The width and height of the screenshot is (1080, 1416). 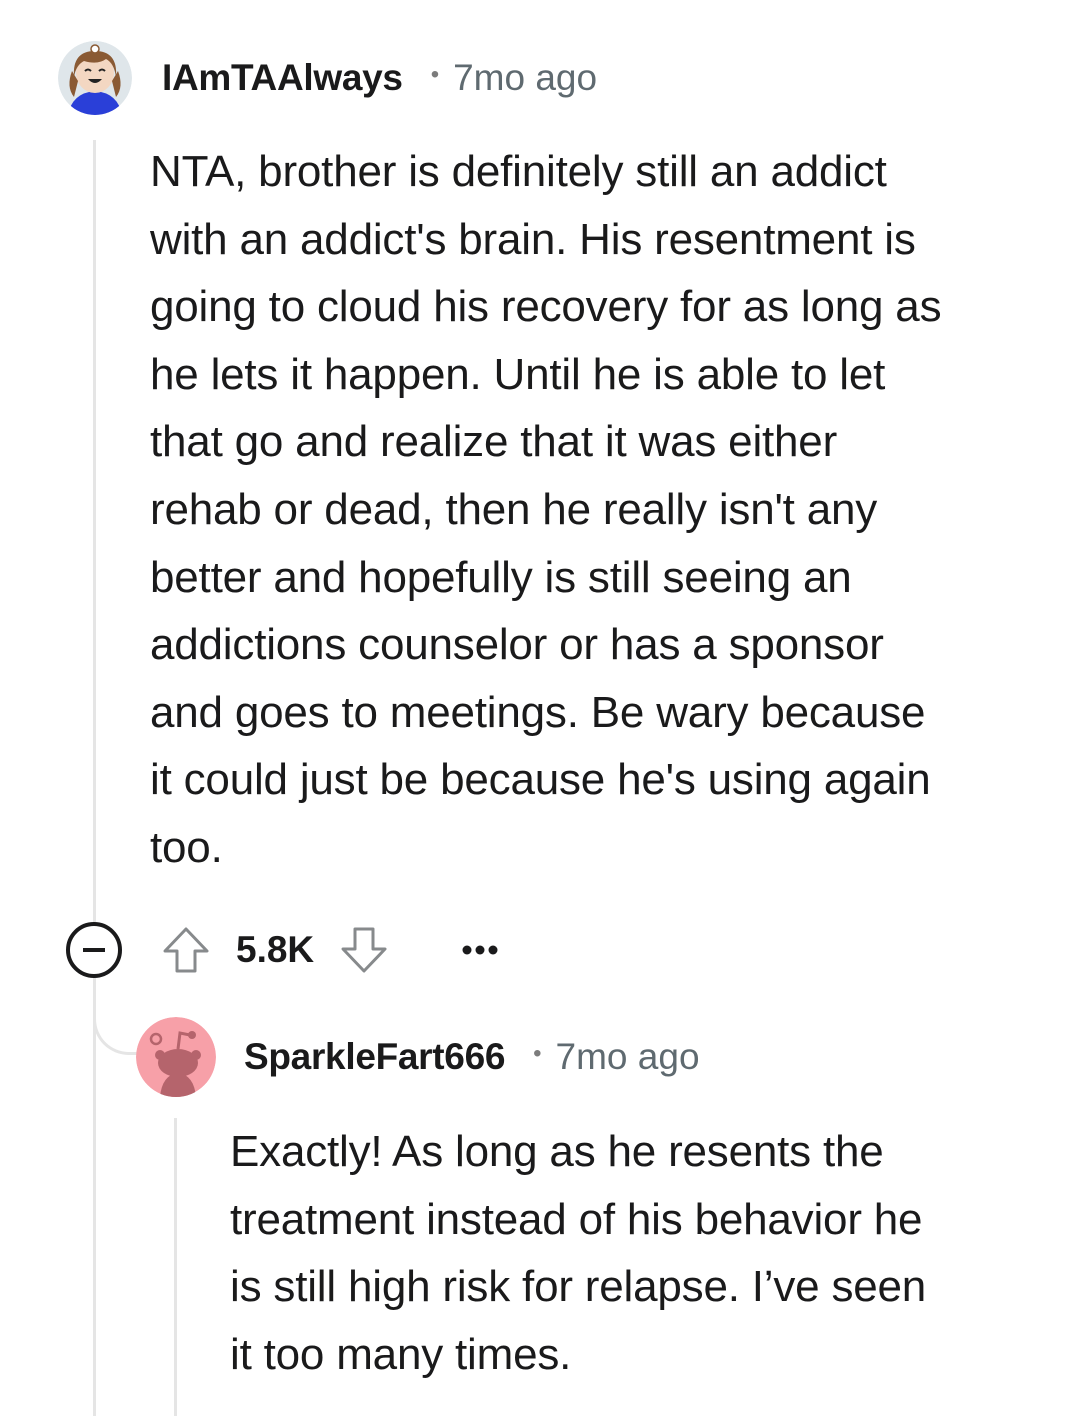 I want to click on comment-body-line: too., so click(x=186, y=847).